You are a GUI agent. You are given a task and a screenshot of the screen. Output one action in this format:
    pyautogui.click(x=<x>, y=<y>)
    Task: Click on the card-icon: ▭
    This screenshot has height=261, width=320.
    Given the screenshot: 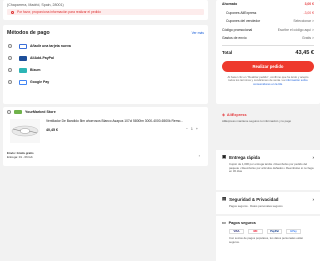 What is the action you would take?
    pyautogui.click(x=224, y=223)
    